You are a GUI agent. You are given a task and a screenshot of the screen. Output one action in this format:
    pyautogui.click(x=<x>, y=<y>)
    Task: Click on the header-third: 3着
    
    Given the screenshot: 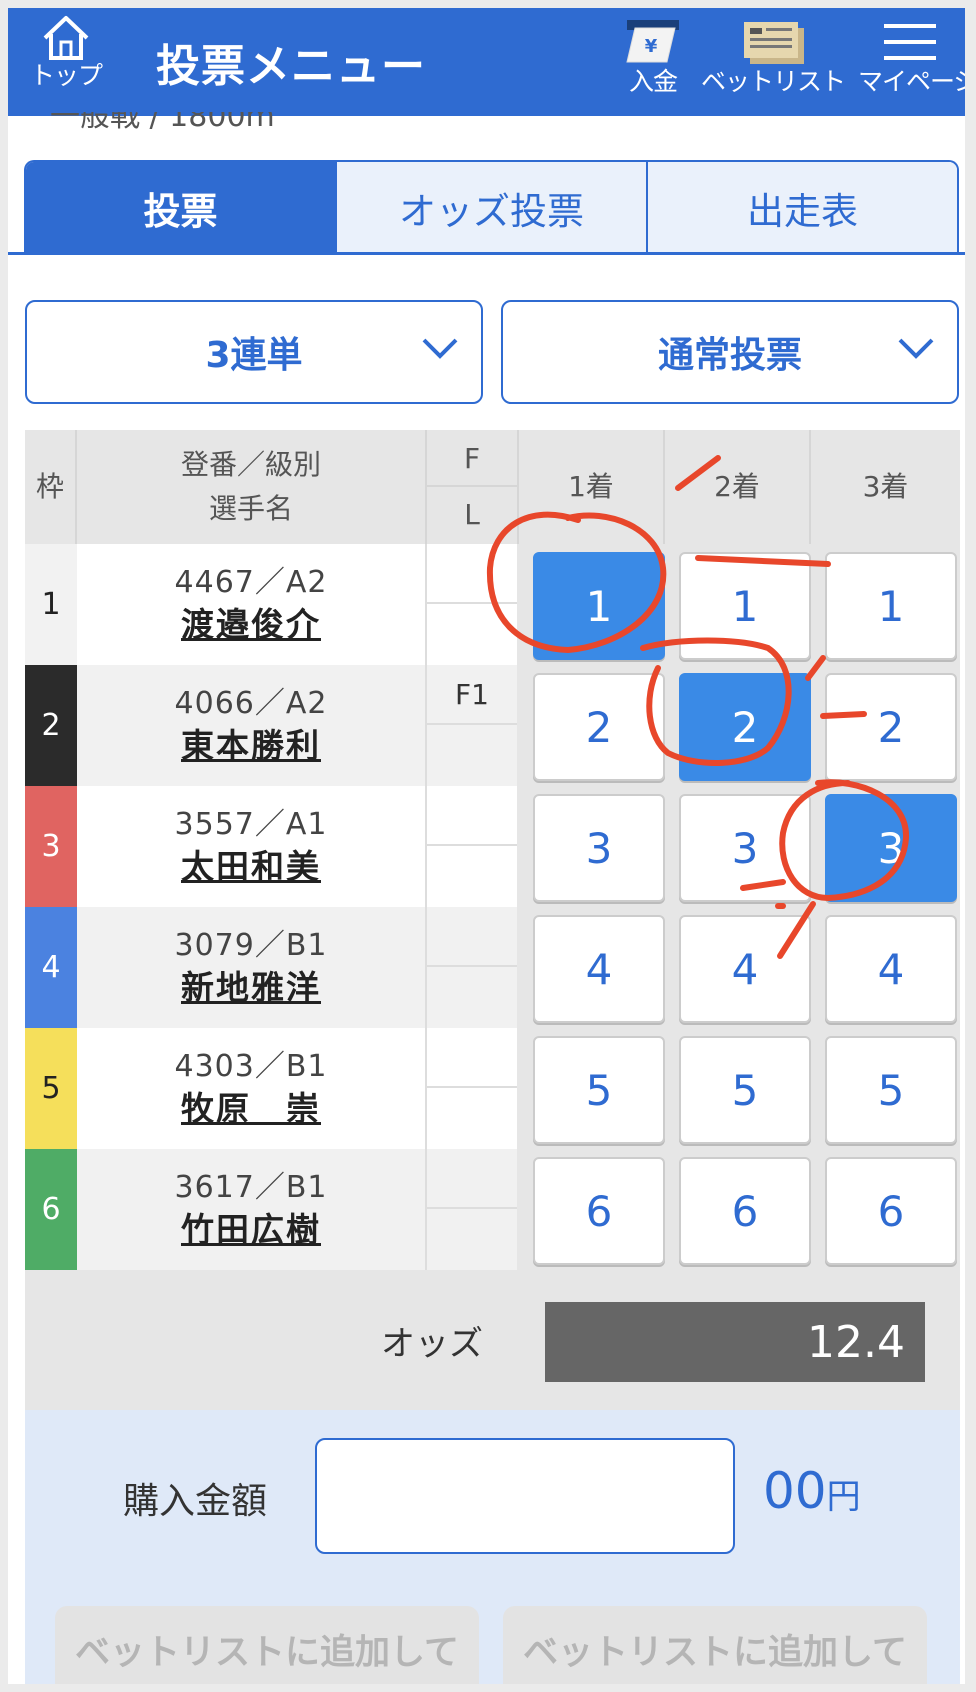 What is the action you would take?
    pyautogui.click(x=884, y=487)
    